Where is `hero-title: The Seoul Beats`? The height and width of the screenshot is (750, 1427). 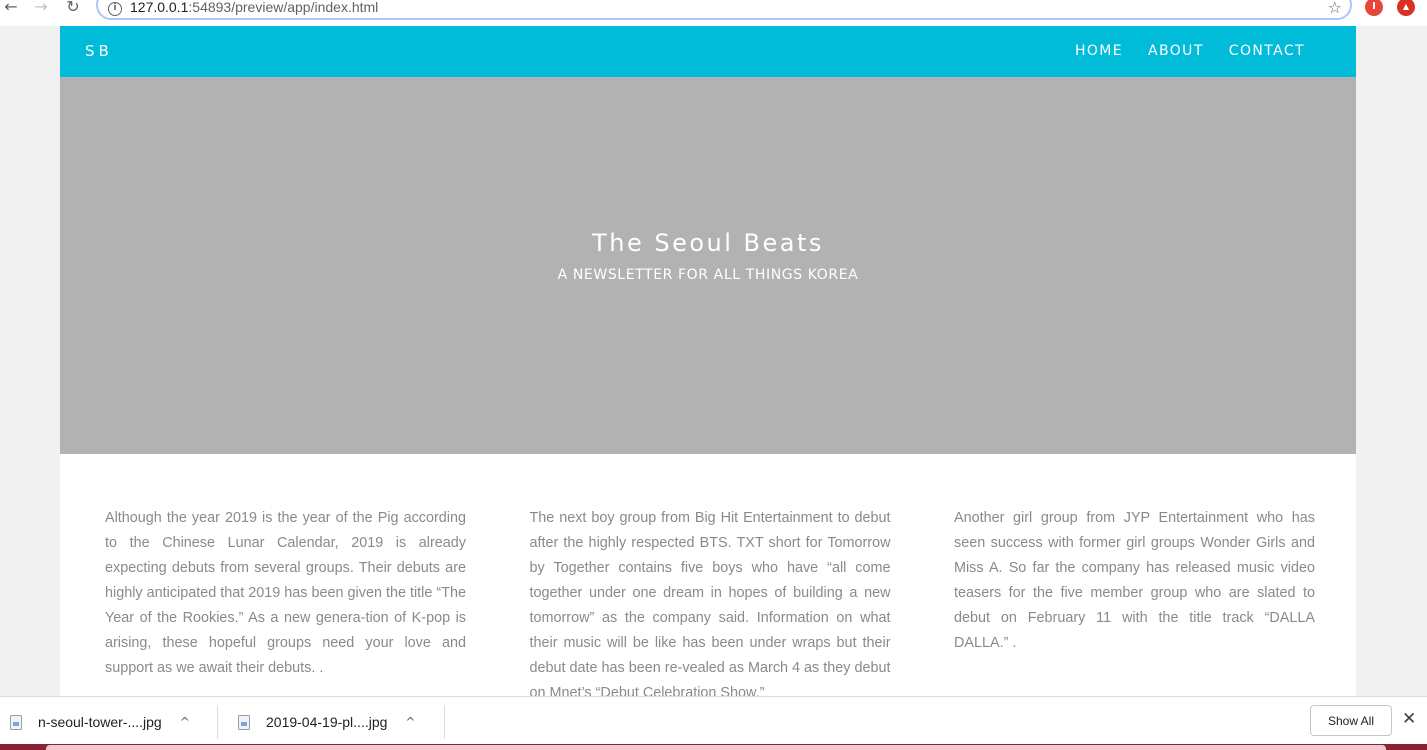
hero-title: The Seoul Beats is located at coordinates (708, 243).